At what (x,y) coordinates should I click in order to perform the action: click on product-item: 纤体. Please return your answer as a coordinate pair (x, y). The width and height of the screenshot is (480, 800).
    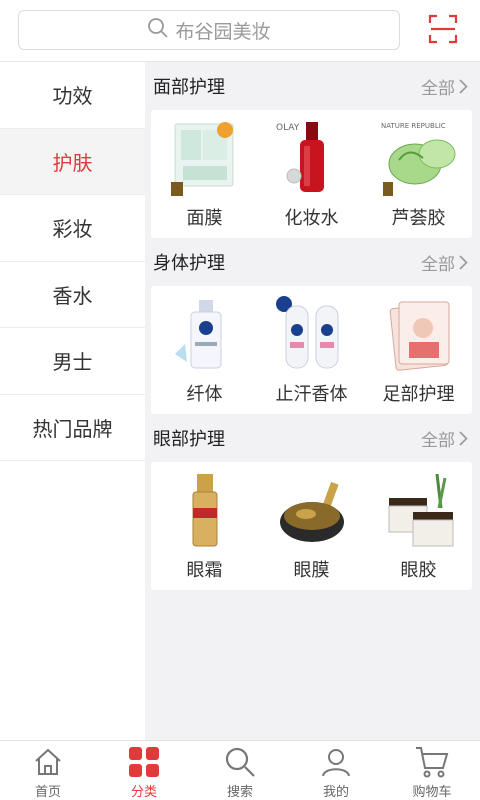
    Looking at the image, I should click on (205, 349).